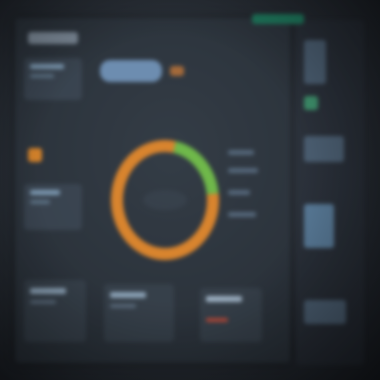 The image size is (380, 380). Describe the element at coordinates (177, 71) in the screenshot. I see `status-dot-icon` at that location.